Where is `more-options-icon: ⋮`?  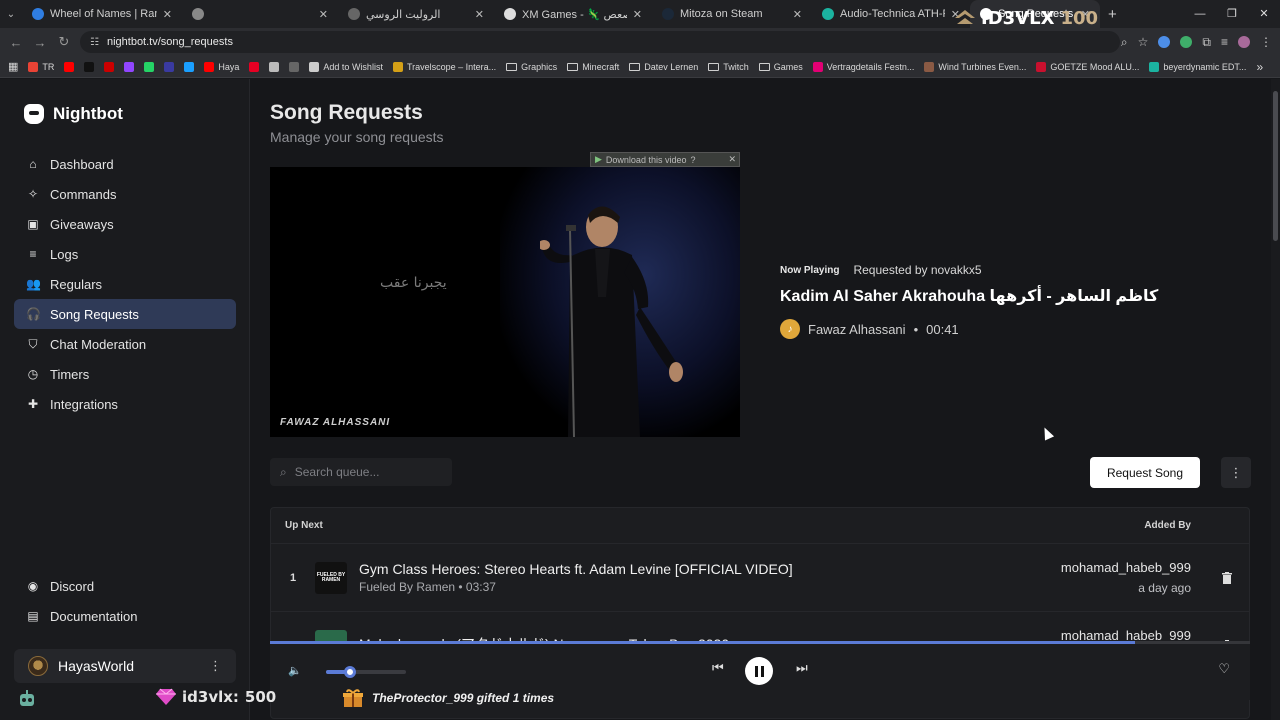
more-options-icon: ⋮ is located at coordinates (1236, 472).